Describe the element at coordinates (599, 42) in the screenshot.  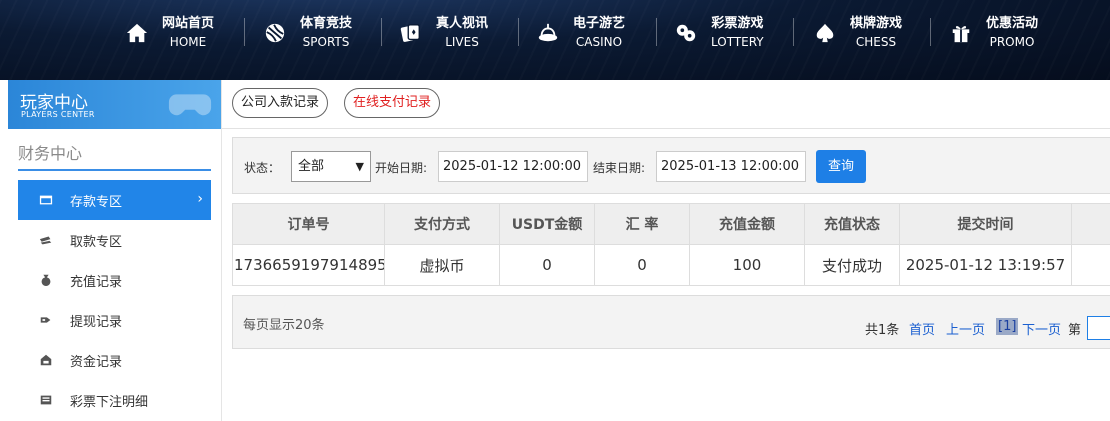
I see `nav-casino-en: CASINO` at that location.